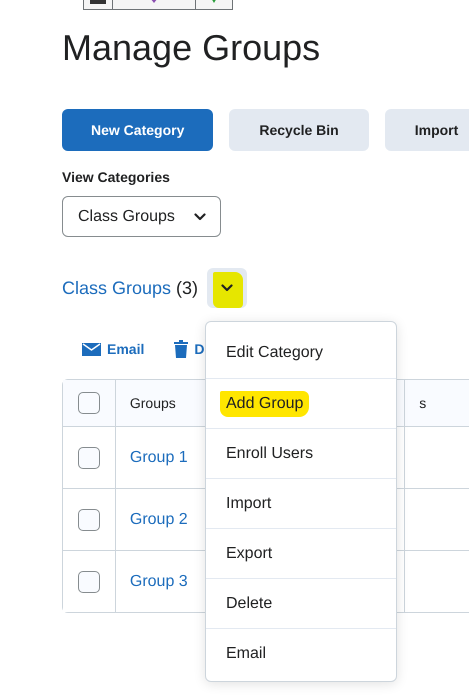 This screenshot has height=699, width=469. What do you see at coordinates (269, 454) in the screenshot?
I see `menu-item-text: Enroll Users` at bounding box center [269, 454].